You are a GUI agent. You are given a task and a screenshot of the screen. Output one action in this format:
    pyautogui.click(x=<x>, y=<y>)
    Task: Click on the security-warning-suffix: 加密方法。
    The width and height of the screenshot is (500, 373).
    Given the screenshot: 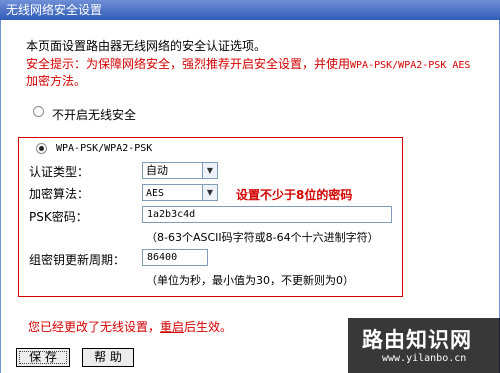 What is the action you would take?
    pyautogui.click(x=56, y=81)
    